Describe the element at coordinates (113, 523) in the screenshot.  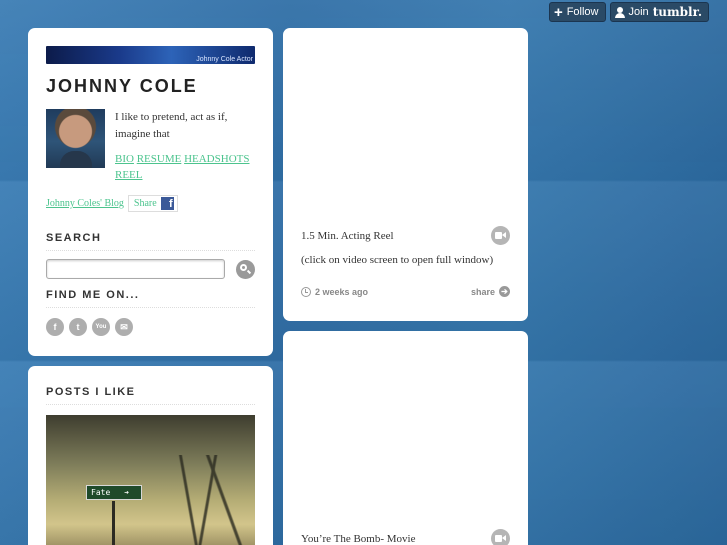
I see `sign-pole` at that location.